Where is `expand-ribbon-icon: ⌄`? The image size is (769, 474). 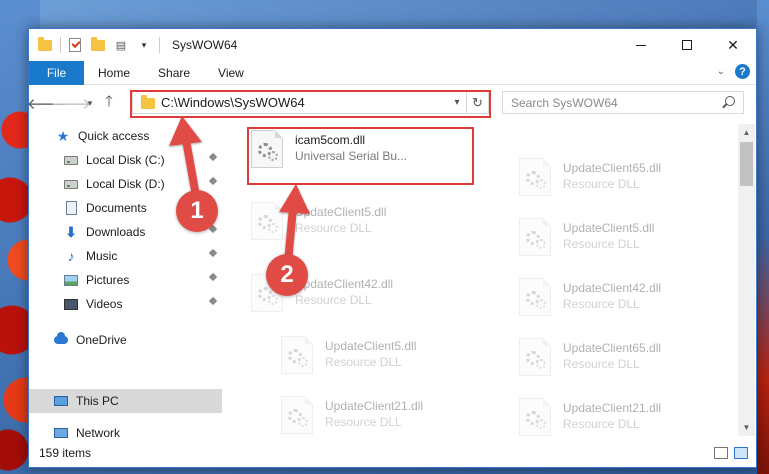 expand-ribbon-icon: ⌄ is located at coordinates (721, 71).